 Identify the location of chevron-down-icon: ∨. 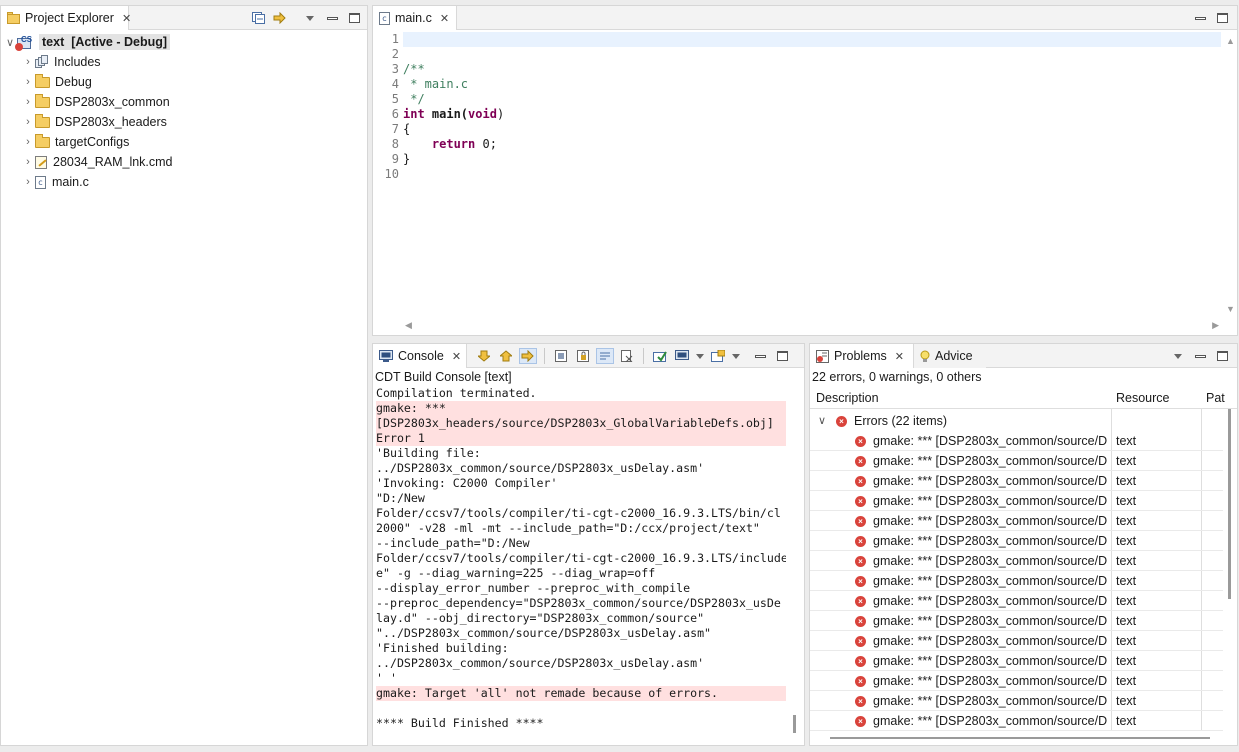
(822, 421).